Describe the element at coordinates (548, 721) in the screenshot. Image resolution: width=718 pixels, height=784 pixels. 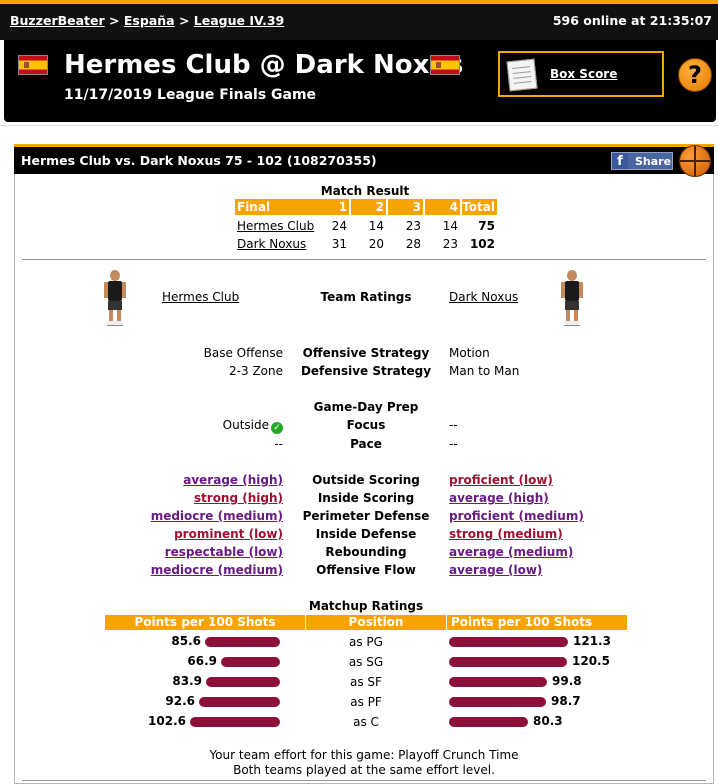
I see `matchup-away-value: 80.3` at that location.